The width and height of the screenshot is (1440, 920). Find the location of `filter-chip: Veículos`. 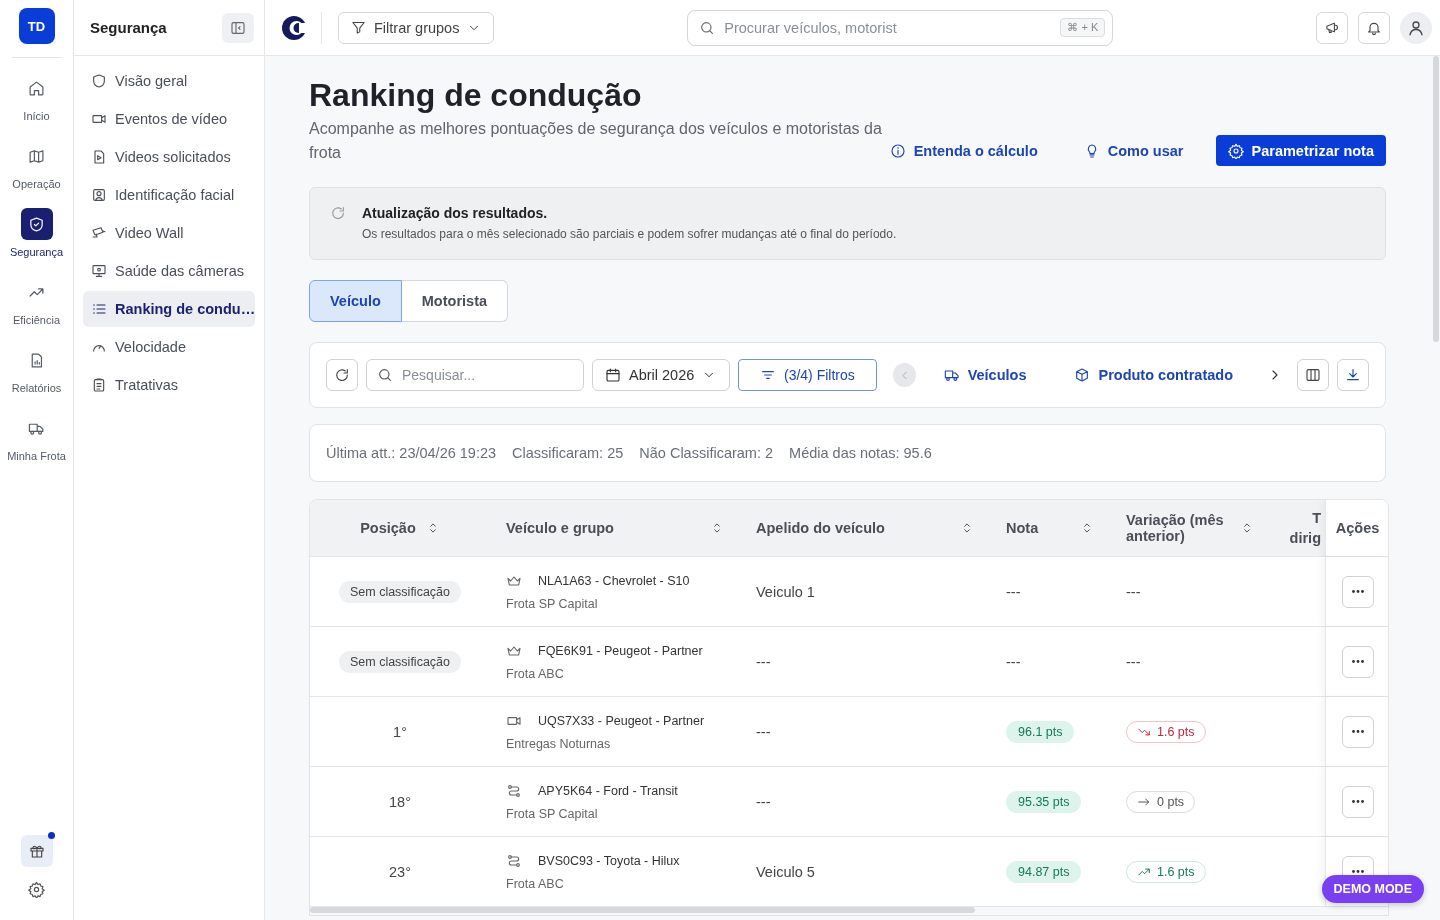

filter-chip: Veículos is located at coordinates (985, 375).